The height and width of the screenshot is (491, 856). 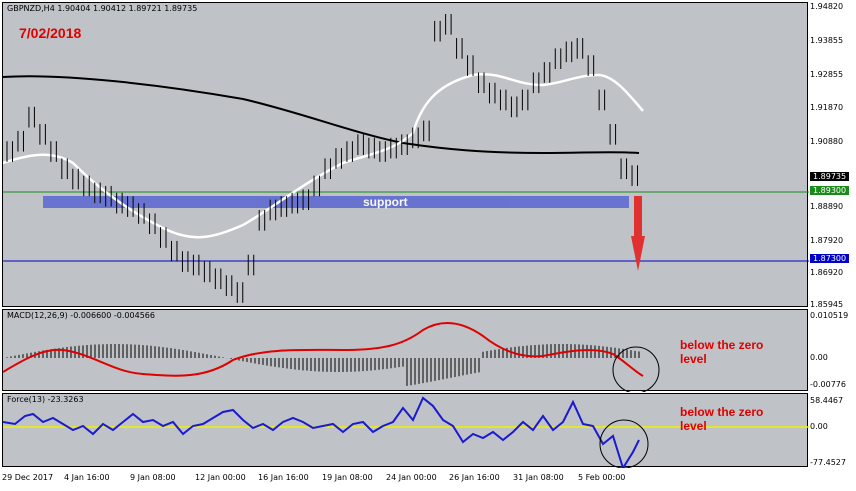 What do you see at coordinates (827, 206) in the screenshot?
I see `price-tick-6: 1.88890` at bounding box center [827, 206].